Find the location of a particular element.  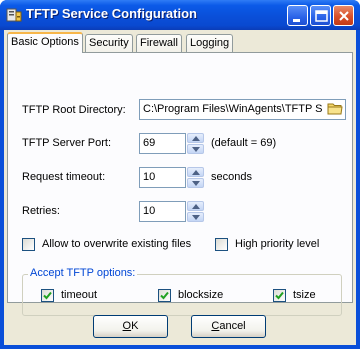

tab-logging: Logging is located at coordinates (210, 43).